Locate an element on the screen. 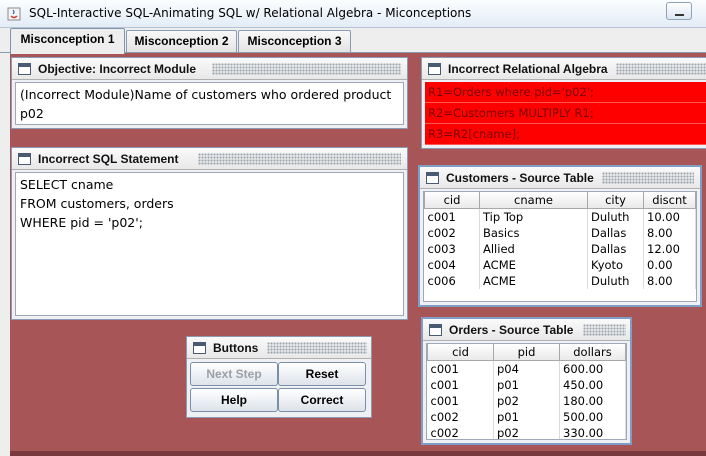  table-cell: p04 is located at coordinates (526, 368).